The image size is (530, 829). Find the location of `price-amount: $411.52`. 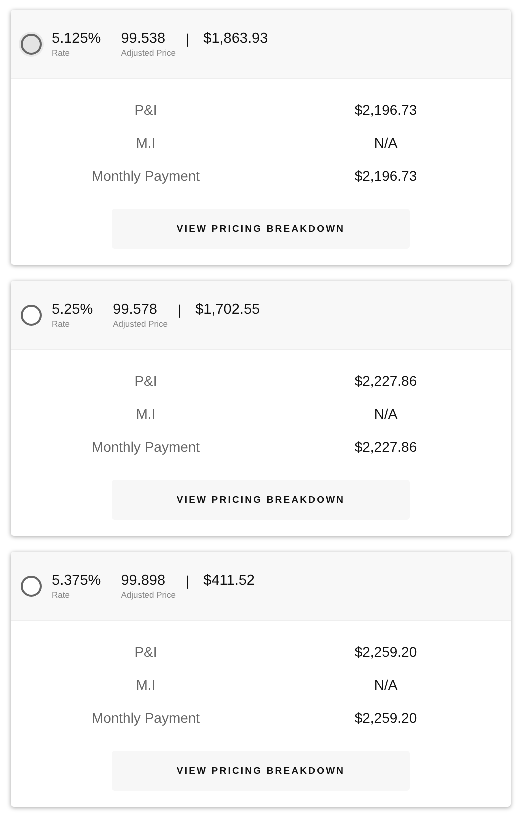

price-amount: $411.52 is located at coordinates (229, 581).